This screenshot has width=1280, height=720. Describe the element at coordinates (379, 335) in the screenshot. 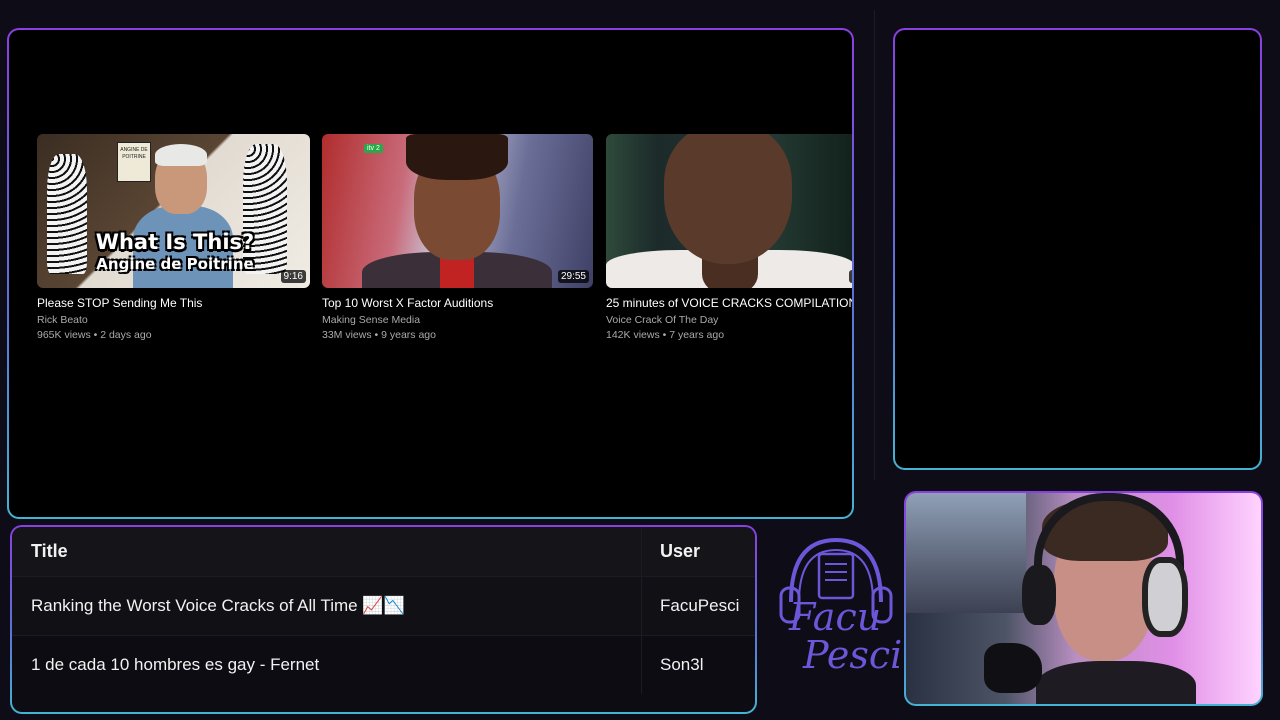

I see `video-stats: 33M views • 9 years ago` at that location.